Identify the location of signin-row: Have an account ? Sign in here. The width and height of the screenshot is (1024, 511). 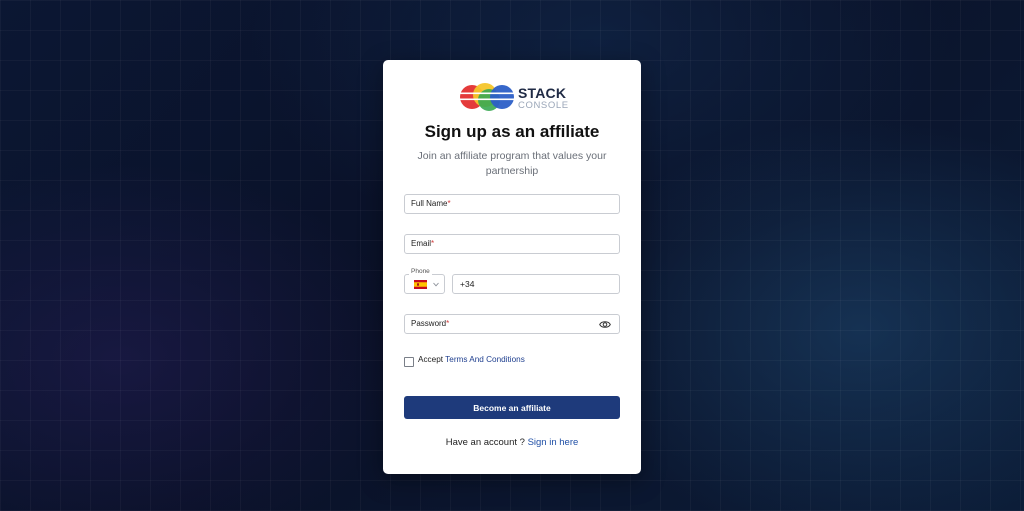
(512, 442).